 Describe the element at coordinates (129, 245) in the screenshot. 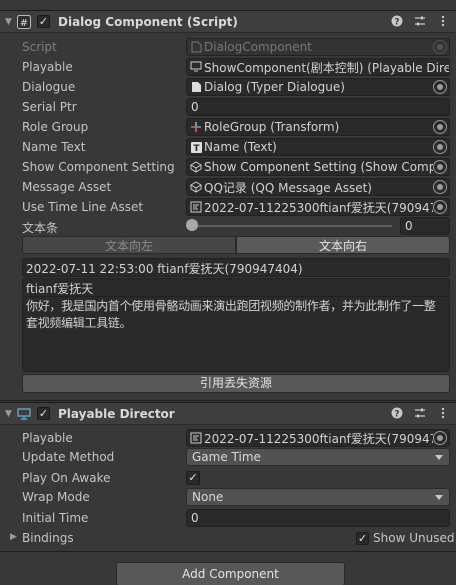

I see `tab-text-left: 文本向左` at that location.